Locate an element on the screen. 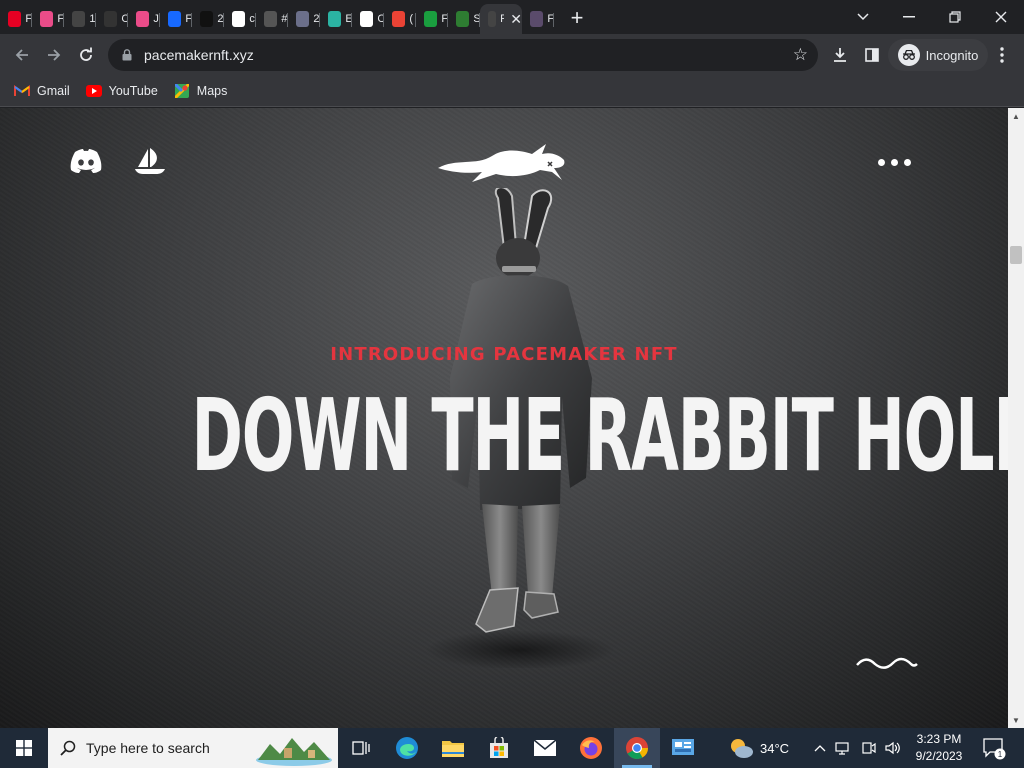 Image resolution: width=1024 pixels, height=768 pixels. d-logo-icon is located at coordinates (335, 19).